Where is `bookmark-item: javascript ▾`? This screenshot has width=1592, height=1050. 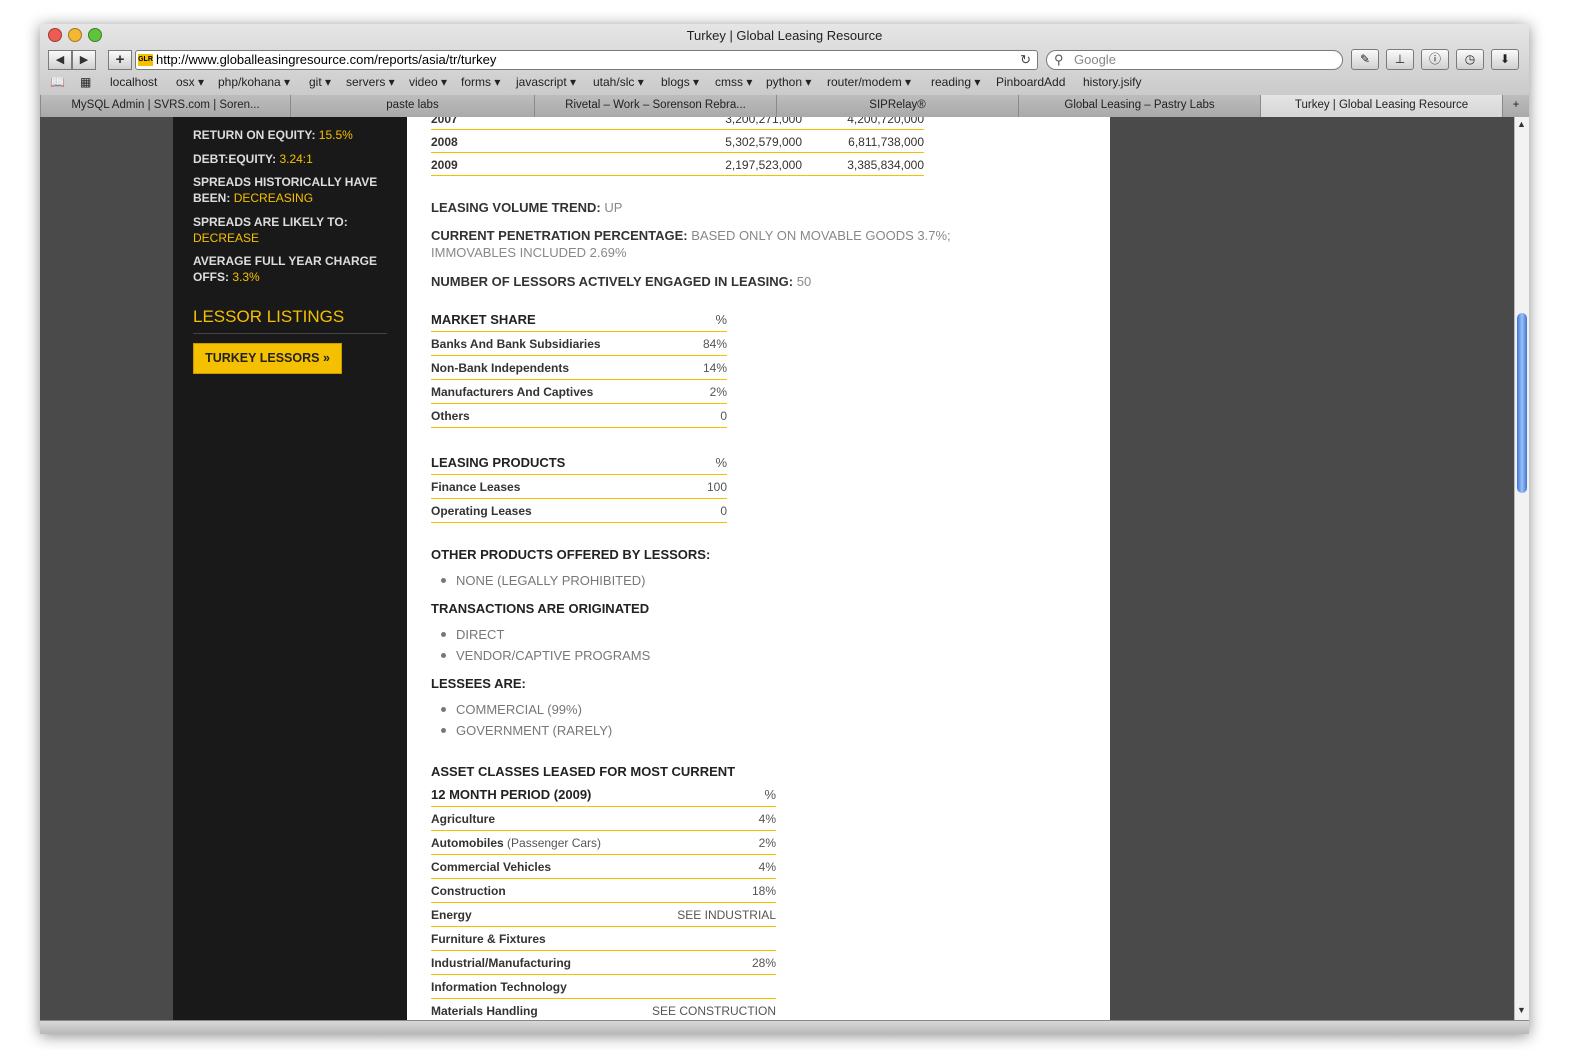
bookmark-item: javascript ▾ is located at coordinates (546, 82).